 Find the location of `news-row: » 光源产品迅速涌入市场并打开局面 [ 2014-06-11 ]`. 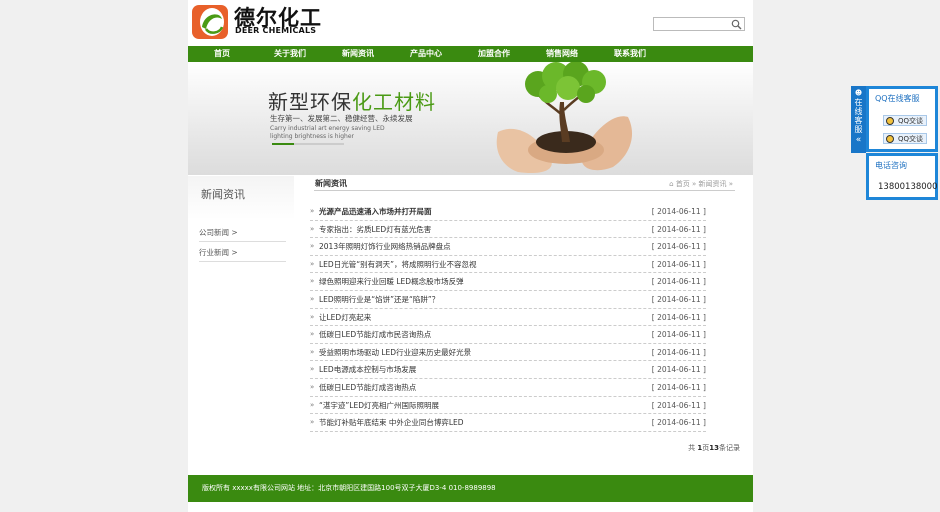

news-row: » 光源产品迅速涌入市场并打开局面 [ 2014-06-11 ] is located at coordinates (508, 212).